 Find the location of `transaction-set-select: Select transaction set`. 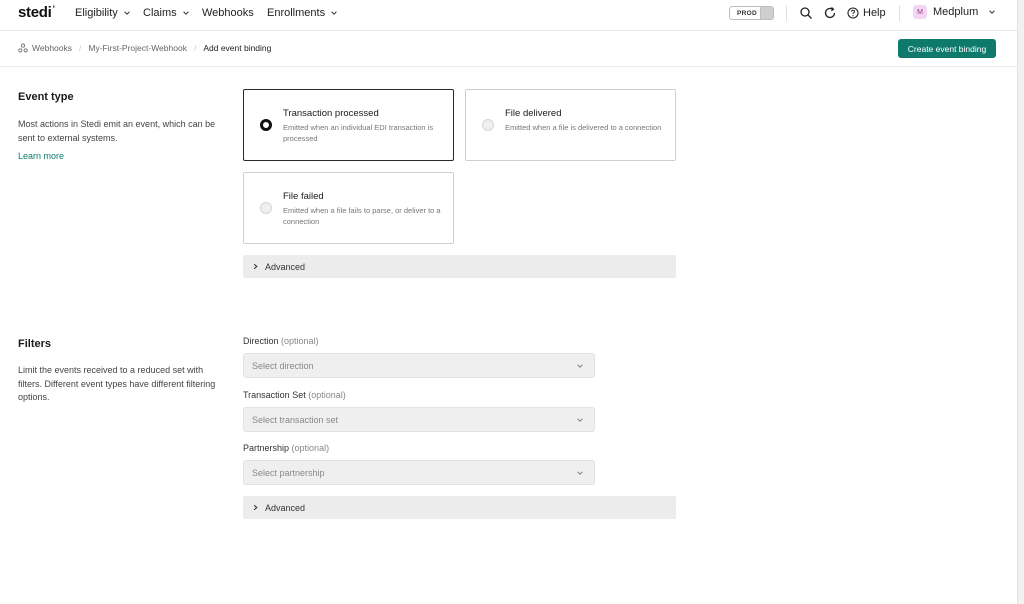

transaction-set-select: Select transaction set is located at coordinates (419, 419).